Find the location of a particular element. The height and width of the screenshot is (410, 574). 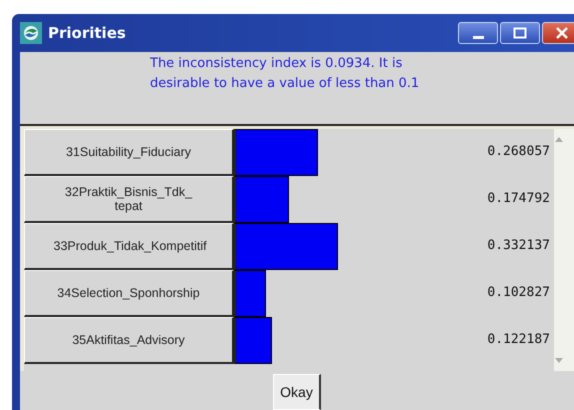

criterion-label: 31Suitability_Fiduciary is located at coordinates (129, 152).